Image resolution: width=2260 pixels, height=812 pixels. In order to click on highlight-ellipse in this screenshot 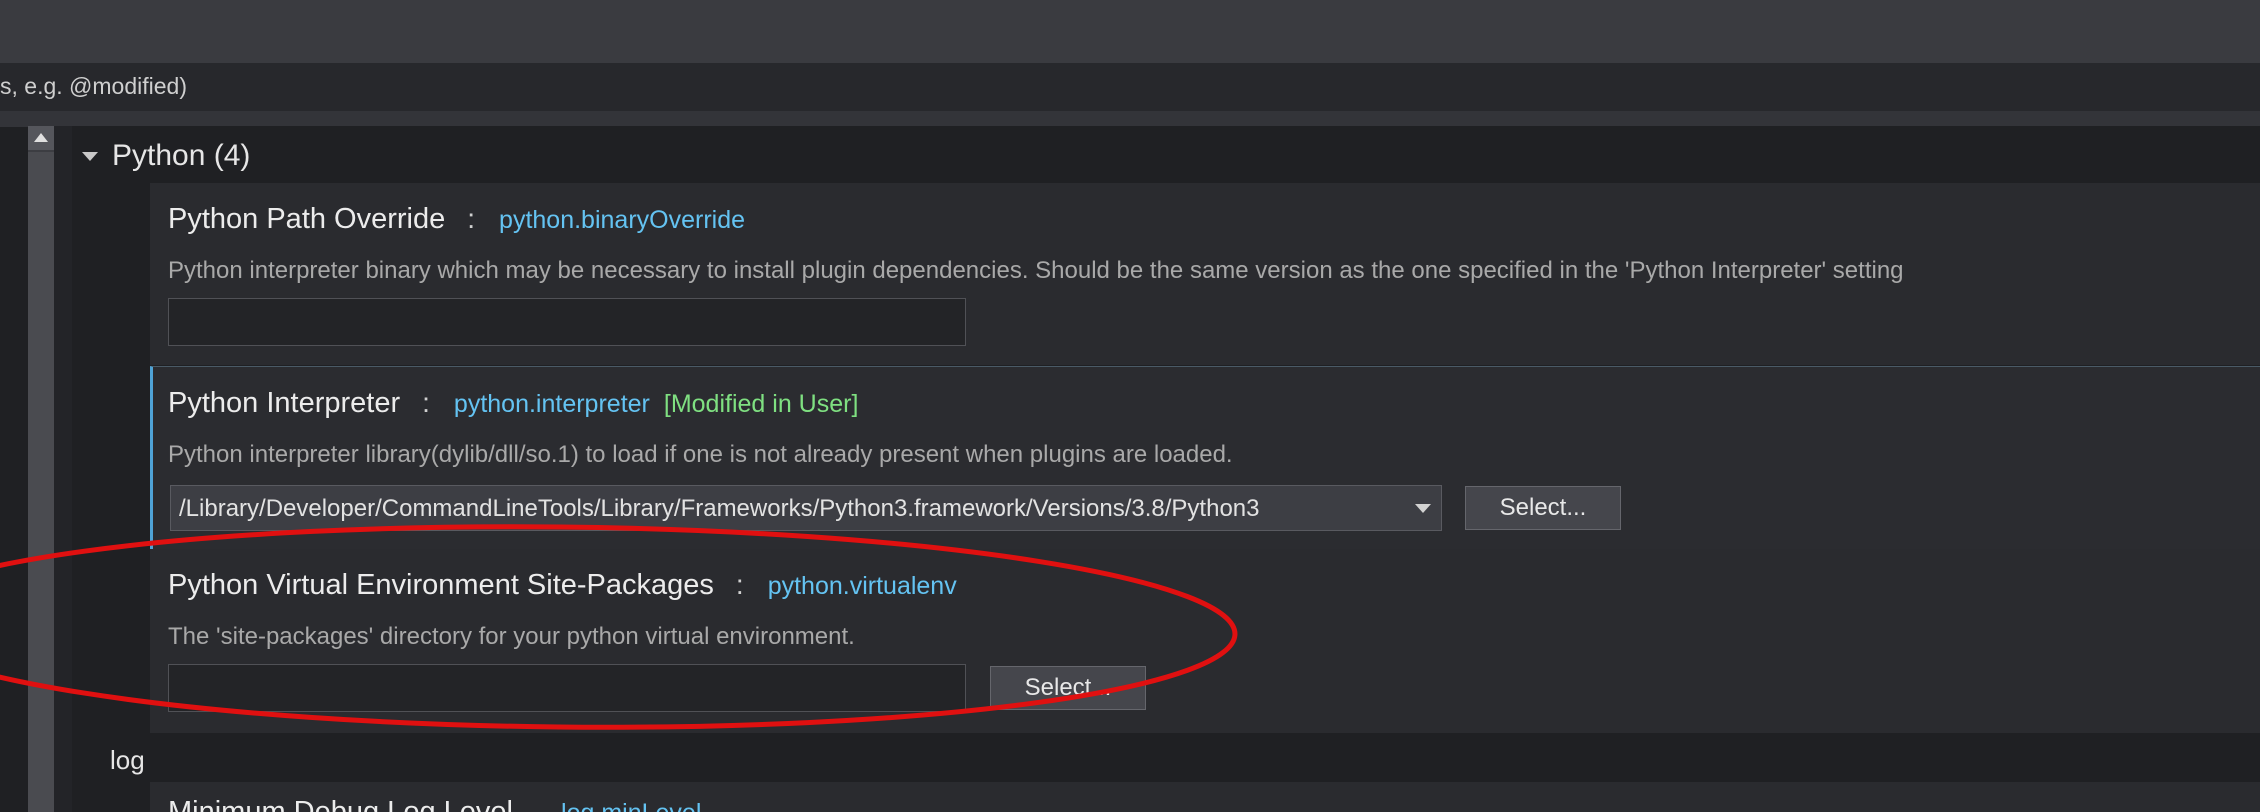, I will do `click(619, 627)`.